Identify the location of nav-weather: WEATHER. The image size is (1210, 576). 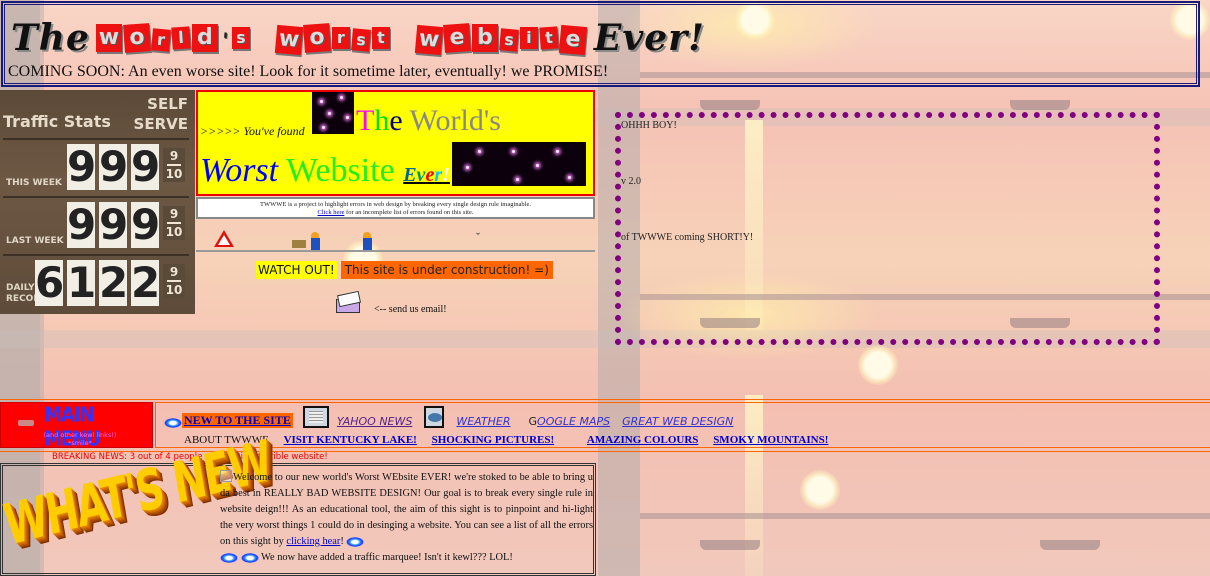
(483, 421).